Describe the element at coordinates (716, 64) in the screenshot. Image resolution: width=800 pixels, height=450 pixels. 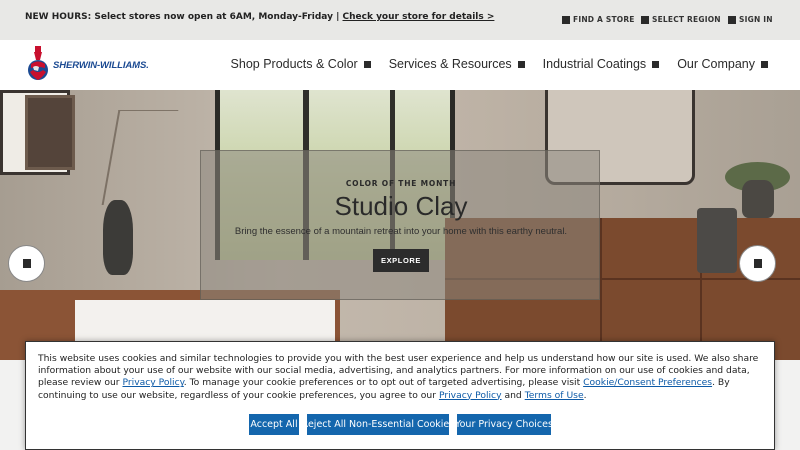
I see `nav-label: Our Company` at that location.